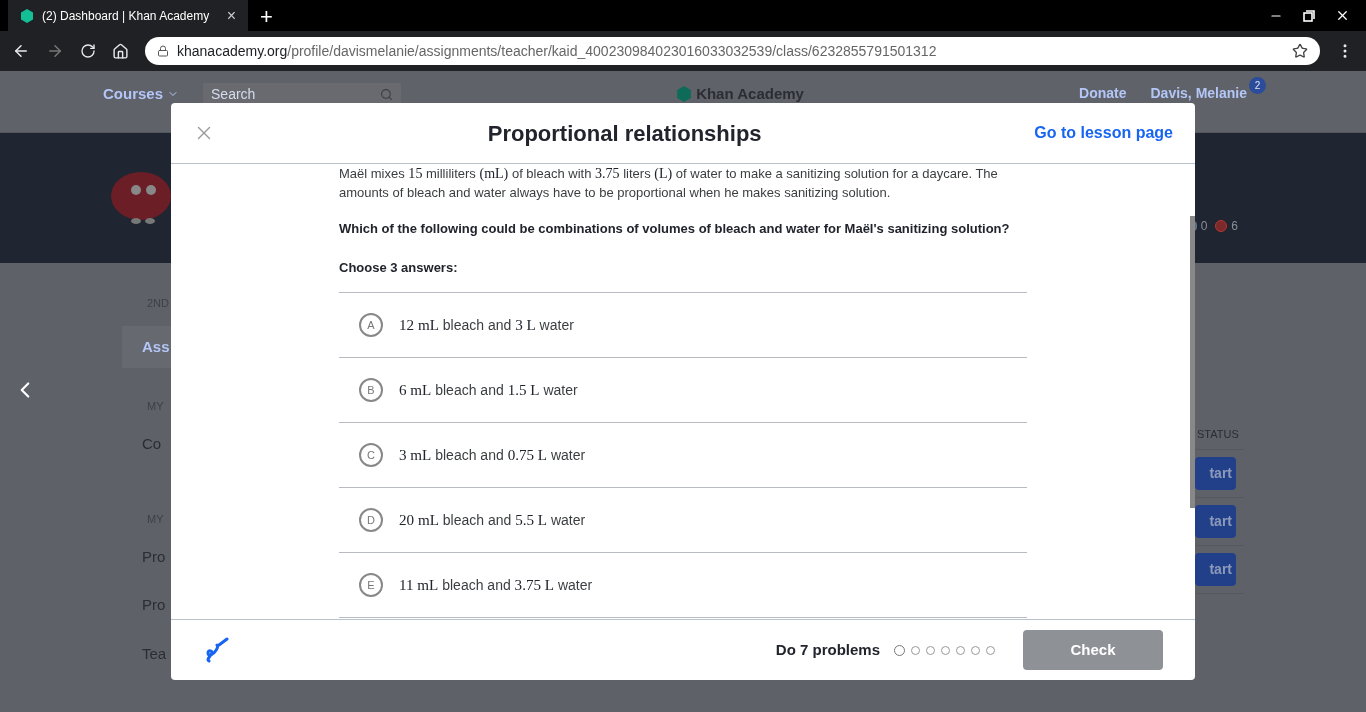 Image resolution: width=1366 pixels, height=712 pixels. What do you see at coordinates (486, 325) in the screenshot?
I see `choice-text: 12 mL bleach and 3 L water` at bounding box center [486, 325].